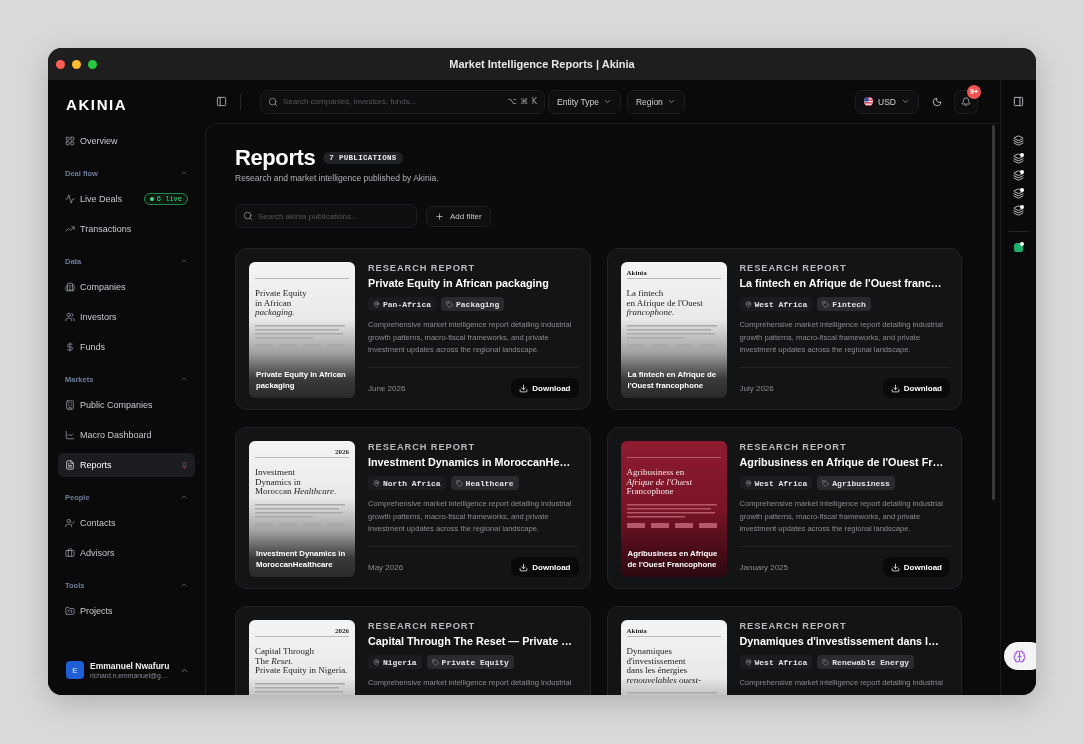 This screenshot has width=1084, height=744. Describe the element at coordinates (1018, 101) in the screenshot. I see `panel-right-icon` at that location.